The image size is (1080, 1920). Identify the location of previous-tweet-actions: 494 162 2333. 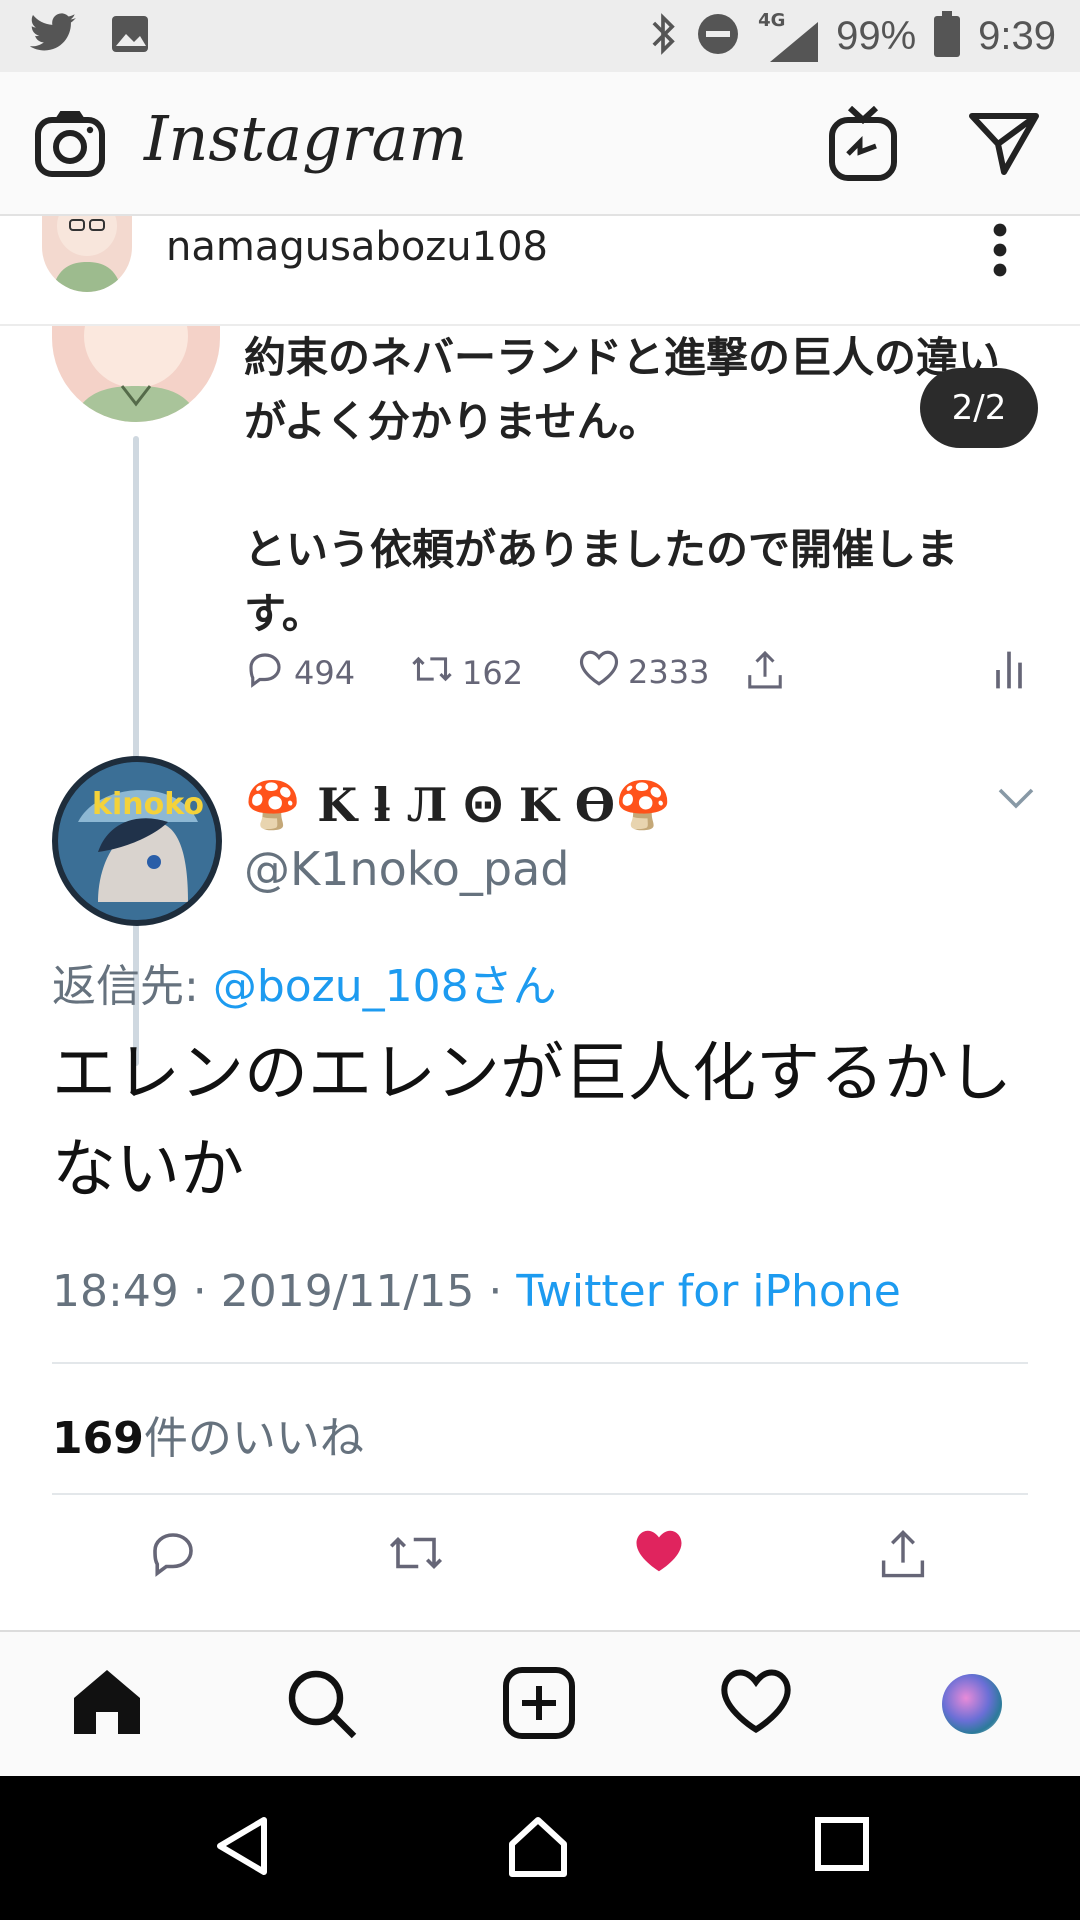
(639, 676).